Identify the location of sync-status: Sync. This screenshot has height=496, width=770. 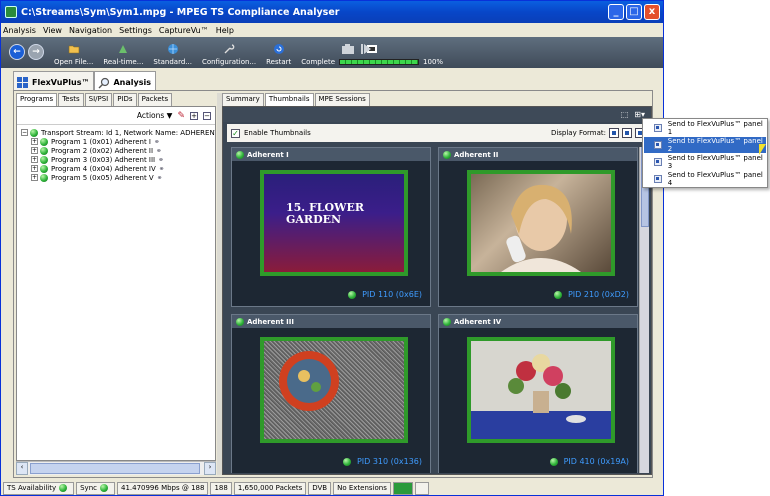
(95, 488).